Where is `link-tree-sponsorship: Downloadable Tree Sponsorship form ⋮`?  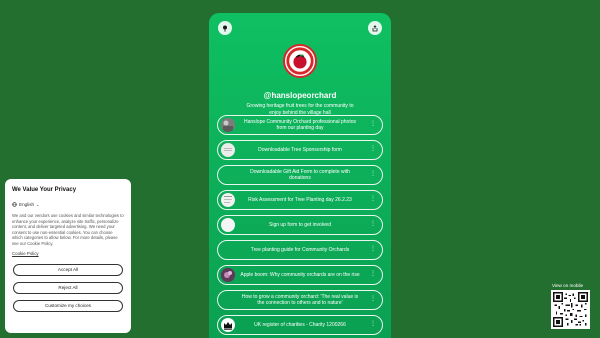
link-tree-sponsorship: Downloadable Tree Sponsorship form ⋮ is located at coordinates (300, 150).